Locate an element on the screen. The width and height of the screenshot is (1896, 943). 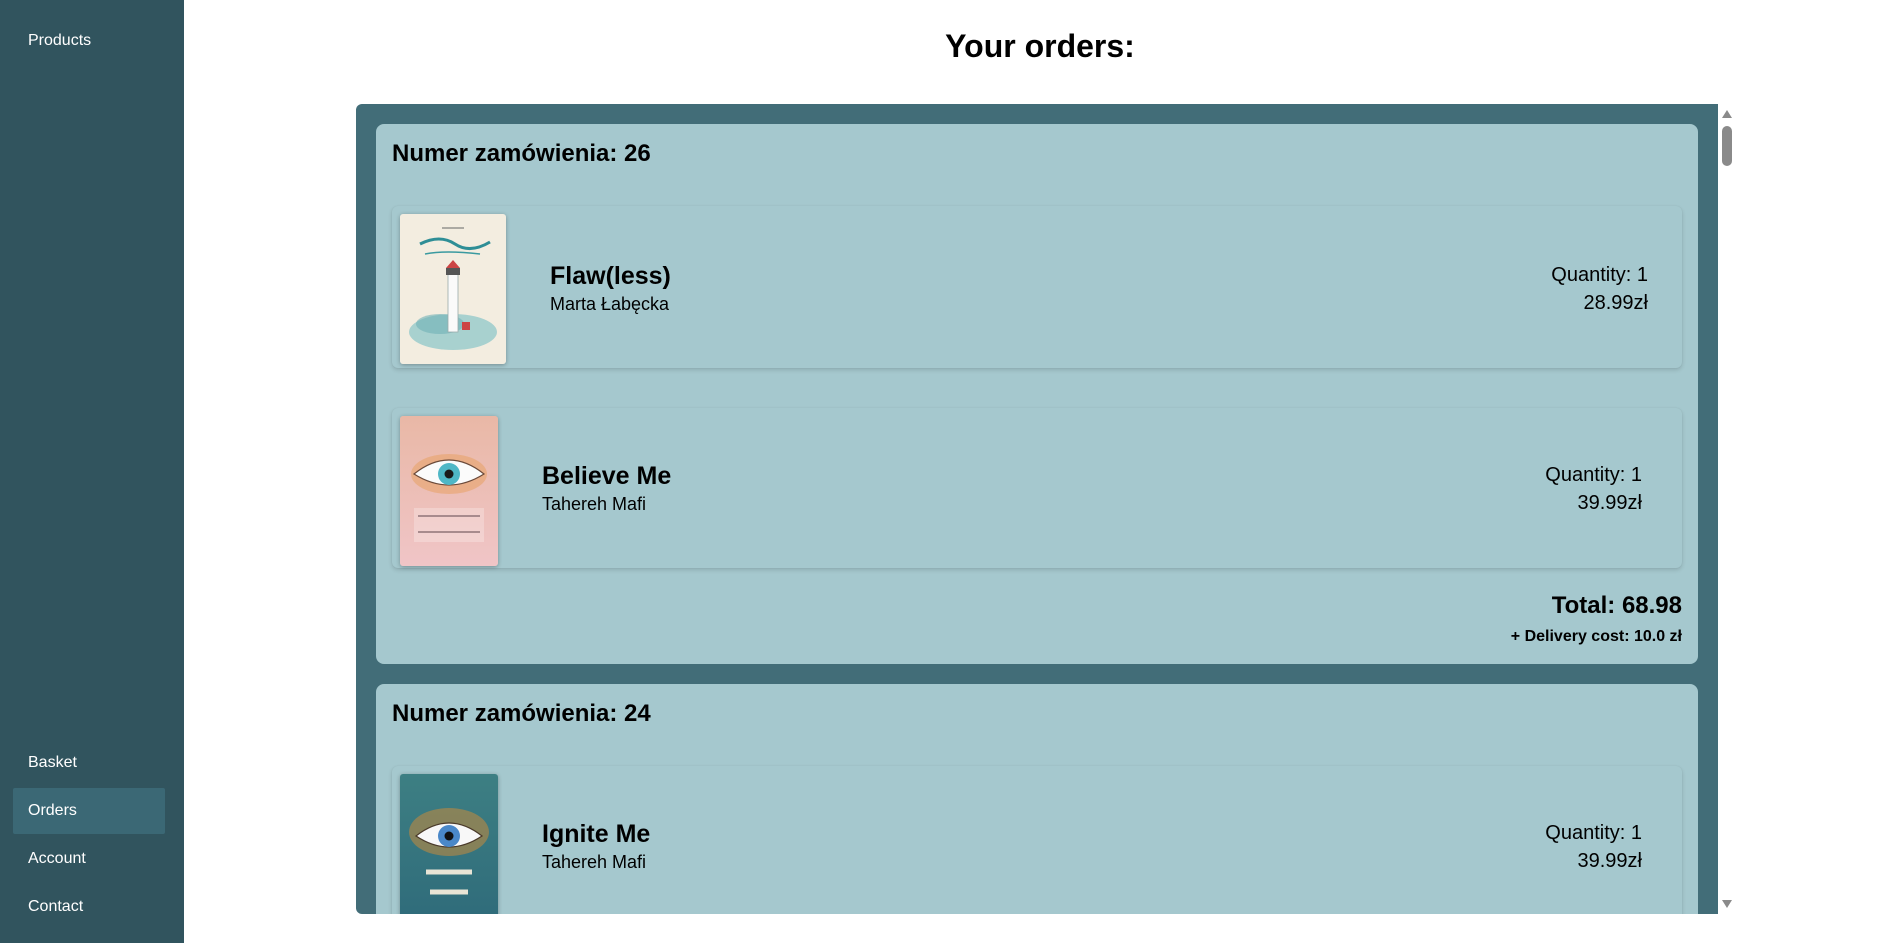
book-title: Ignite Me is located at coordinates (596, 834).